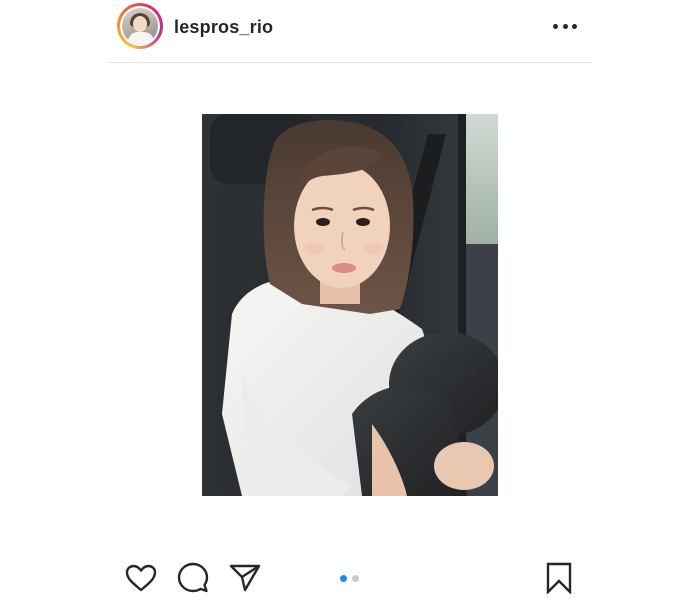  What do you see at coordinates (565, 26) in the screenshot?
I see `more-options-icon` at bounding box center [565, 26].